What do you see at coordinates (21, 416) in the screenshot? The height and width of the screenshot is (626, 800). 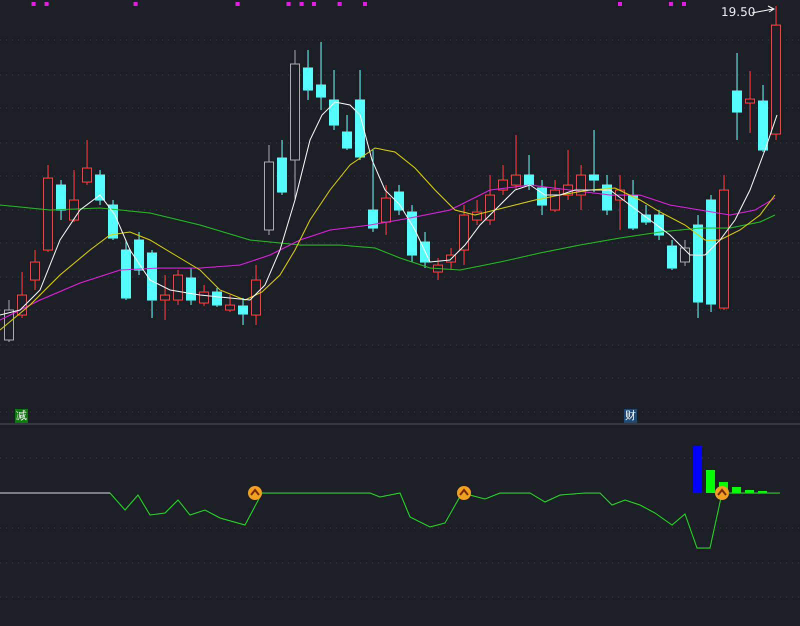 I see `signal-label: 减` at bounding box center [21, 416].